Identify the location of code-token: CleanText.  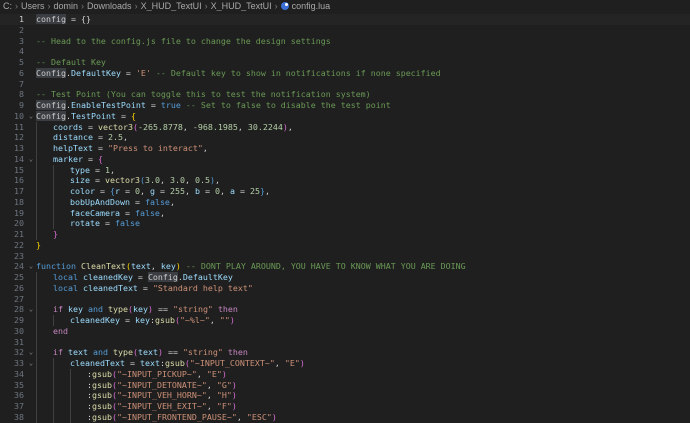
(103, 266).